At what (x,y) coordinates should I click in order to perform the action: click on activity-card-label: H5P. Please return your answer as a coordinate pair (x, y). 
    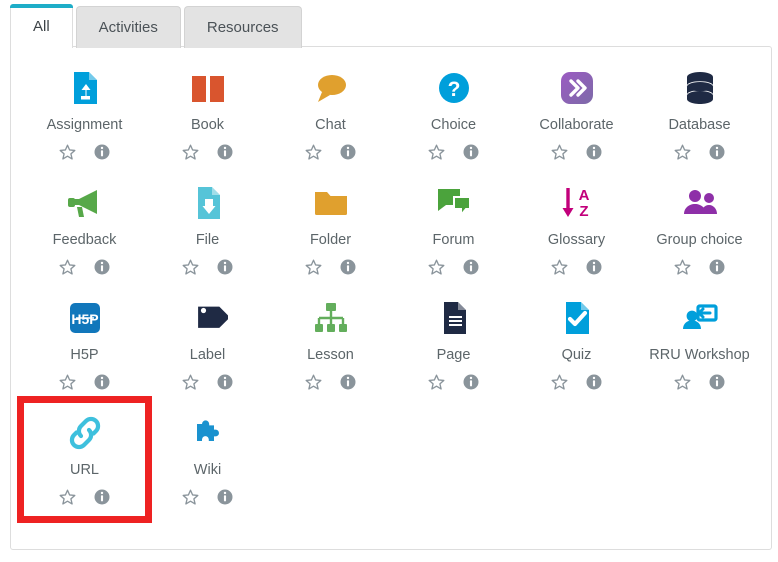
    Looking at the image, I should click on (84, 355).